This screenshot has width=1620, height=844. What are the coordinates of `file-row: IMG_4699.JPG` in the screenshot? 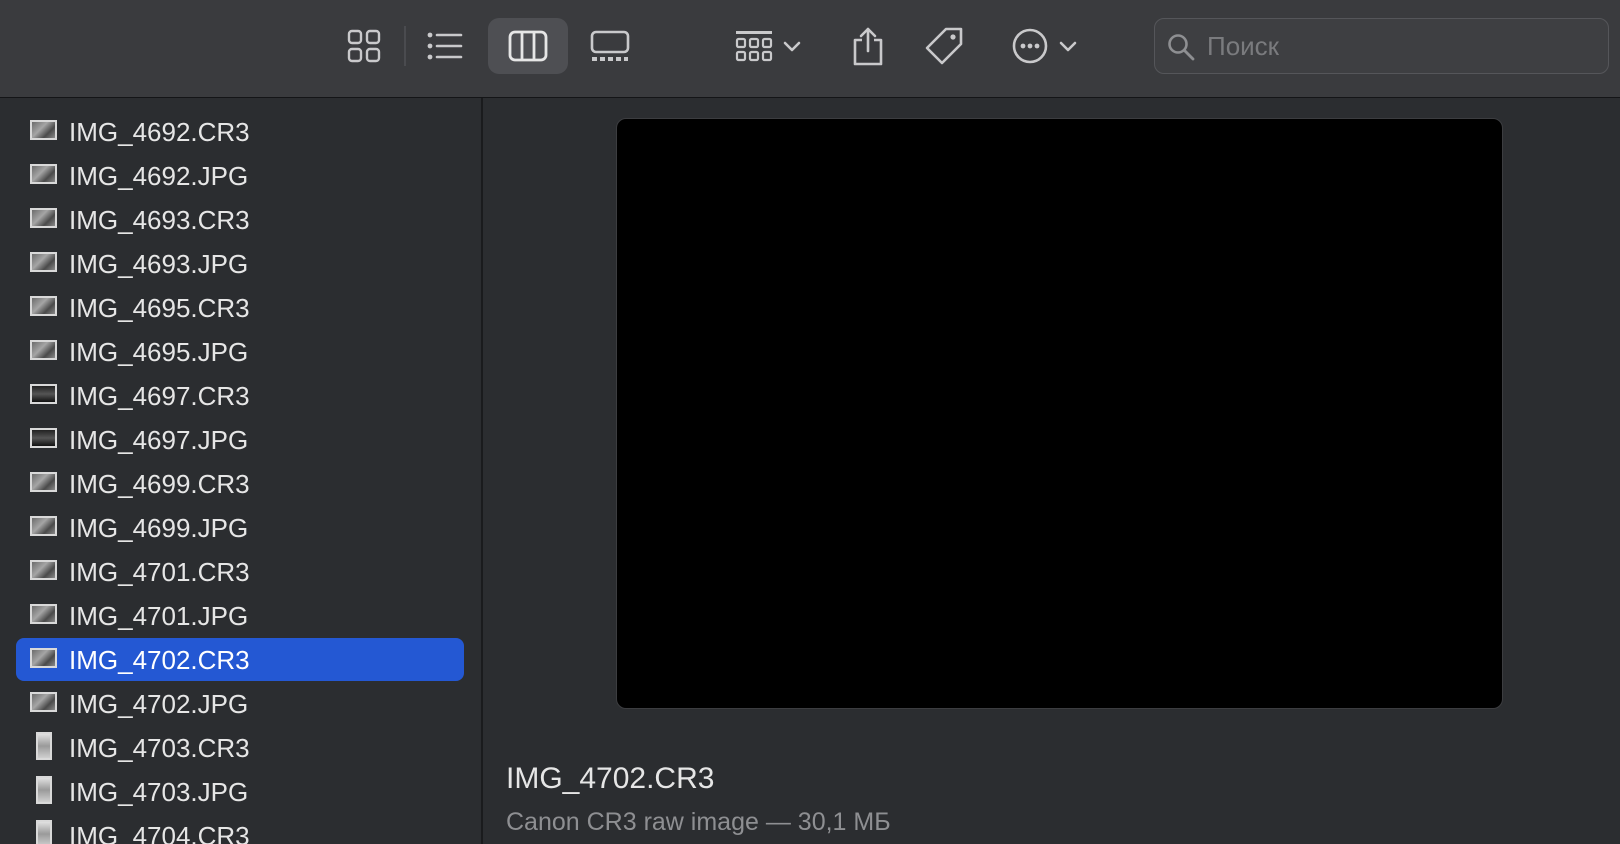 It's located at (240, 527).